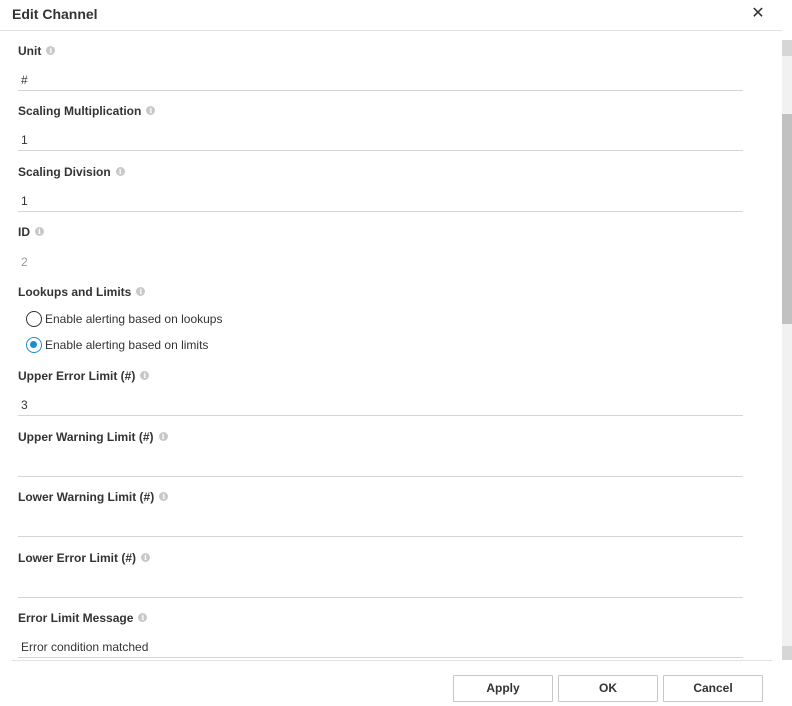 The height and width of the screenshot is (706, 792). What do you see at coordinates (787, 350) in the screenshot?
I see `vertical-scrollbar` at bounding box center [787, 350].